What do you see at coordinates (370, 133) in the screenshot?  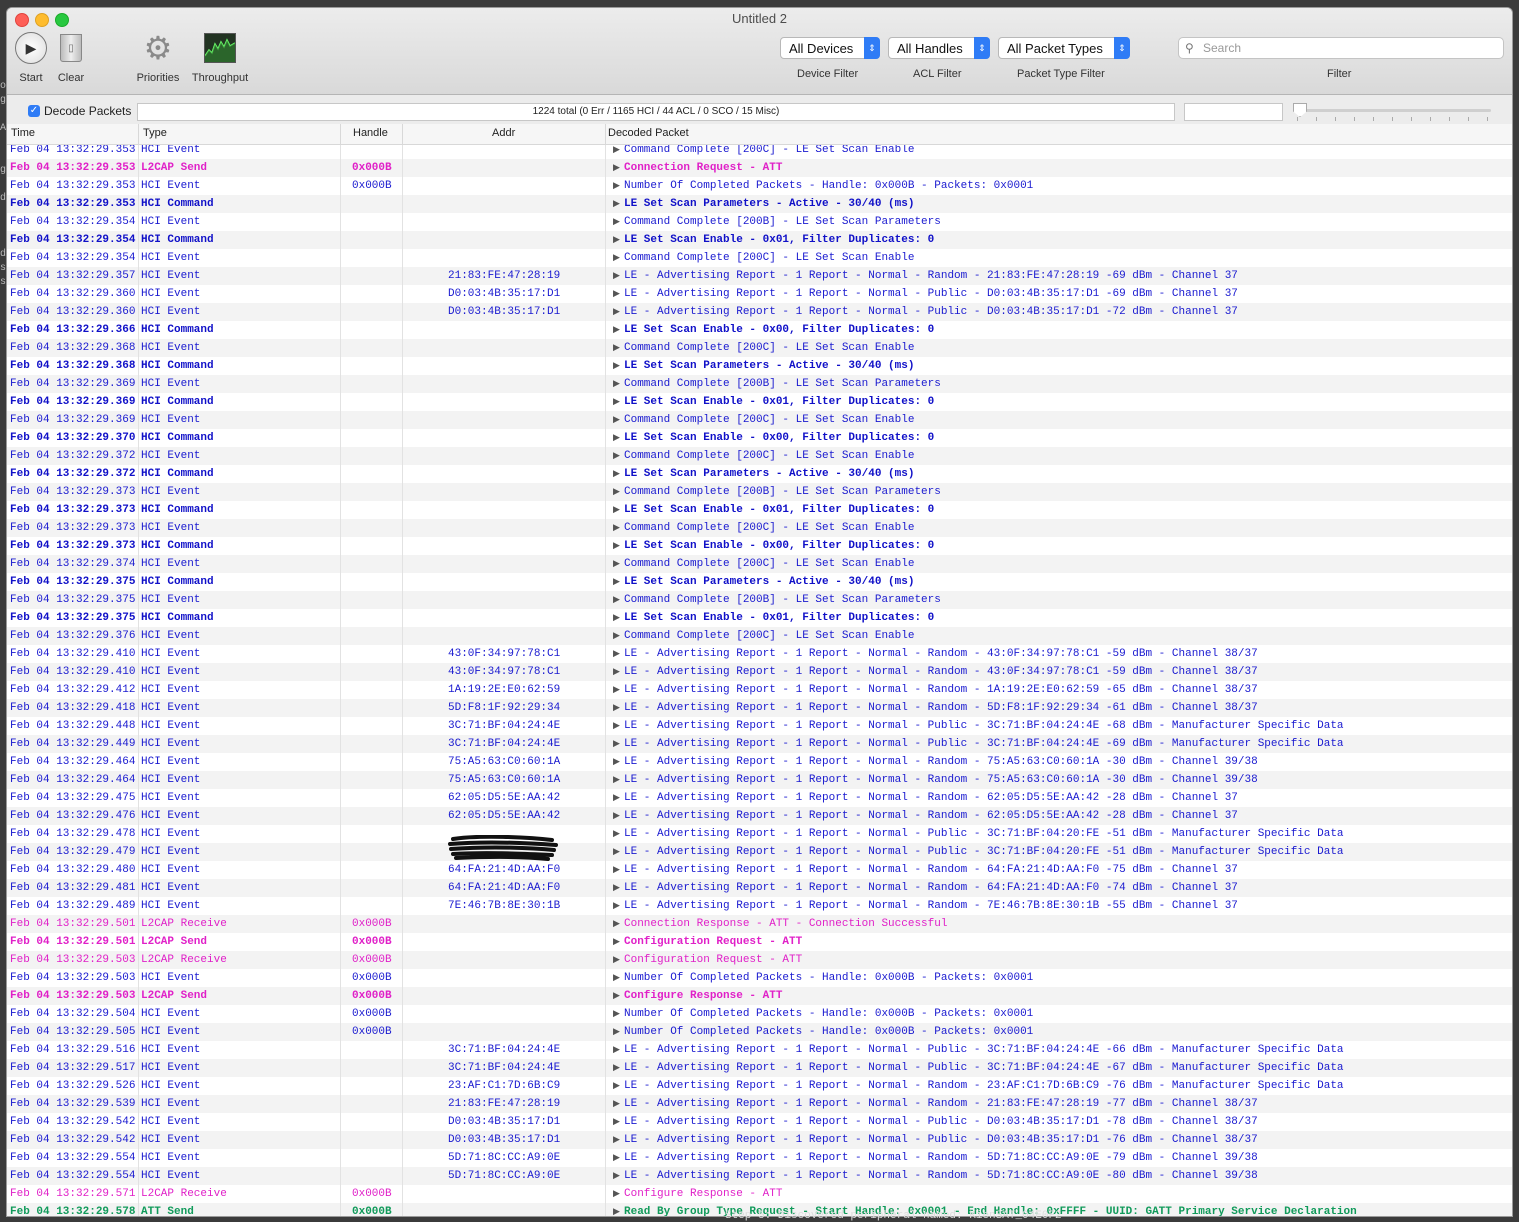 I see `column-header-handle: Handle` at bounding box center [370, 133].